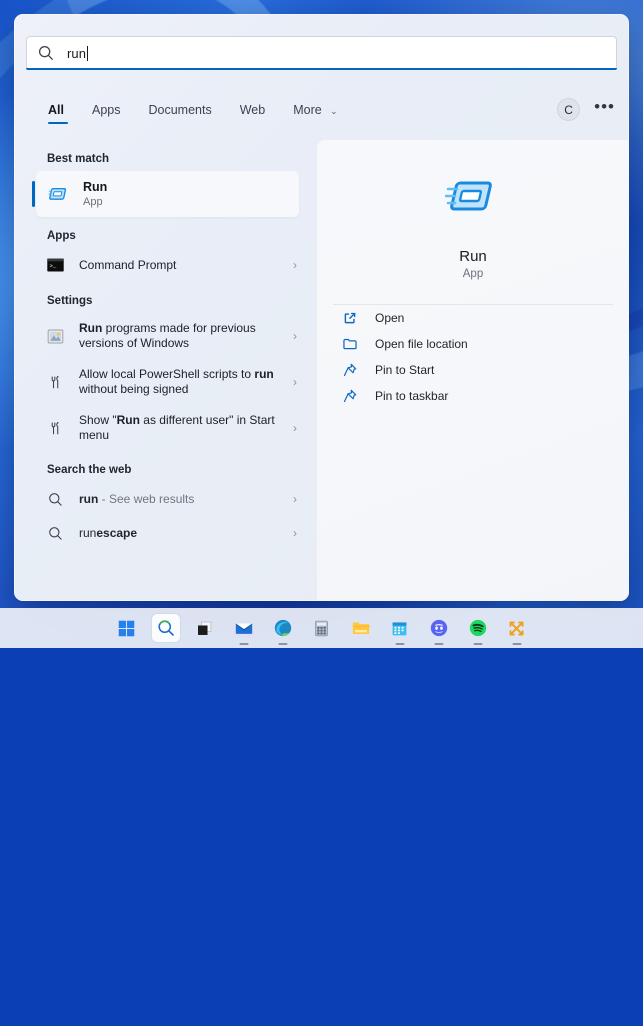 The width and height of the screenshot is (643, 1026). I want to click on start-button, so click(127, 628).